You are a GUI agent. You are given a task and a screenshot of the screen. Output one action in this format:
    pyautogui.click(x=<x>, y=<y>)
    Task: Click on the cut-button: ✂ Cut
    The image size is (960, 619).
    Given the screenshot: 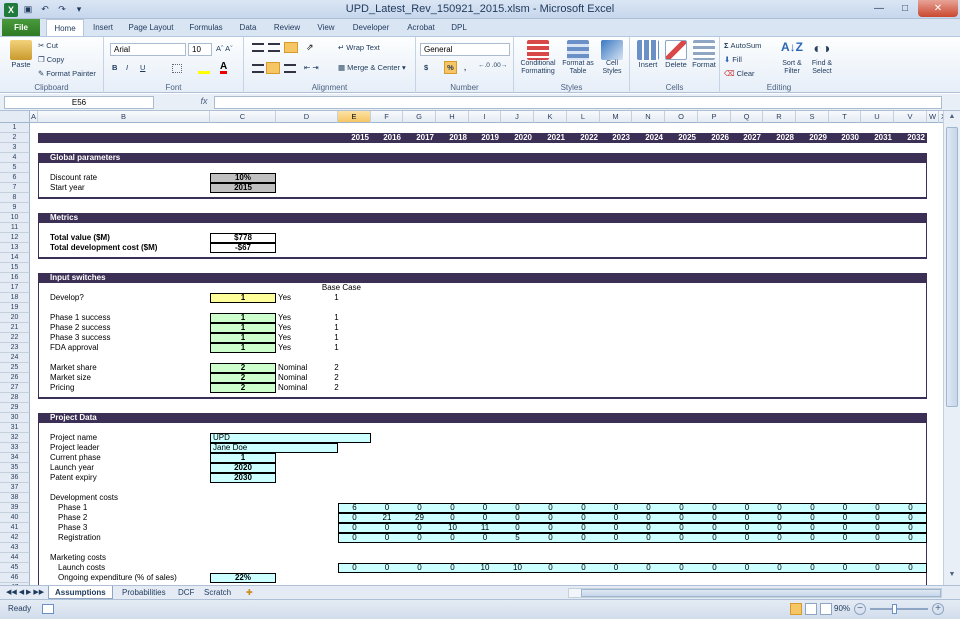 What is the action you would take?
    pyautogui.click(x=48, y=45)
    